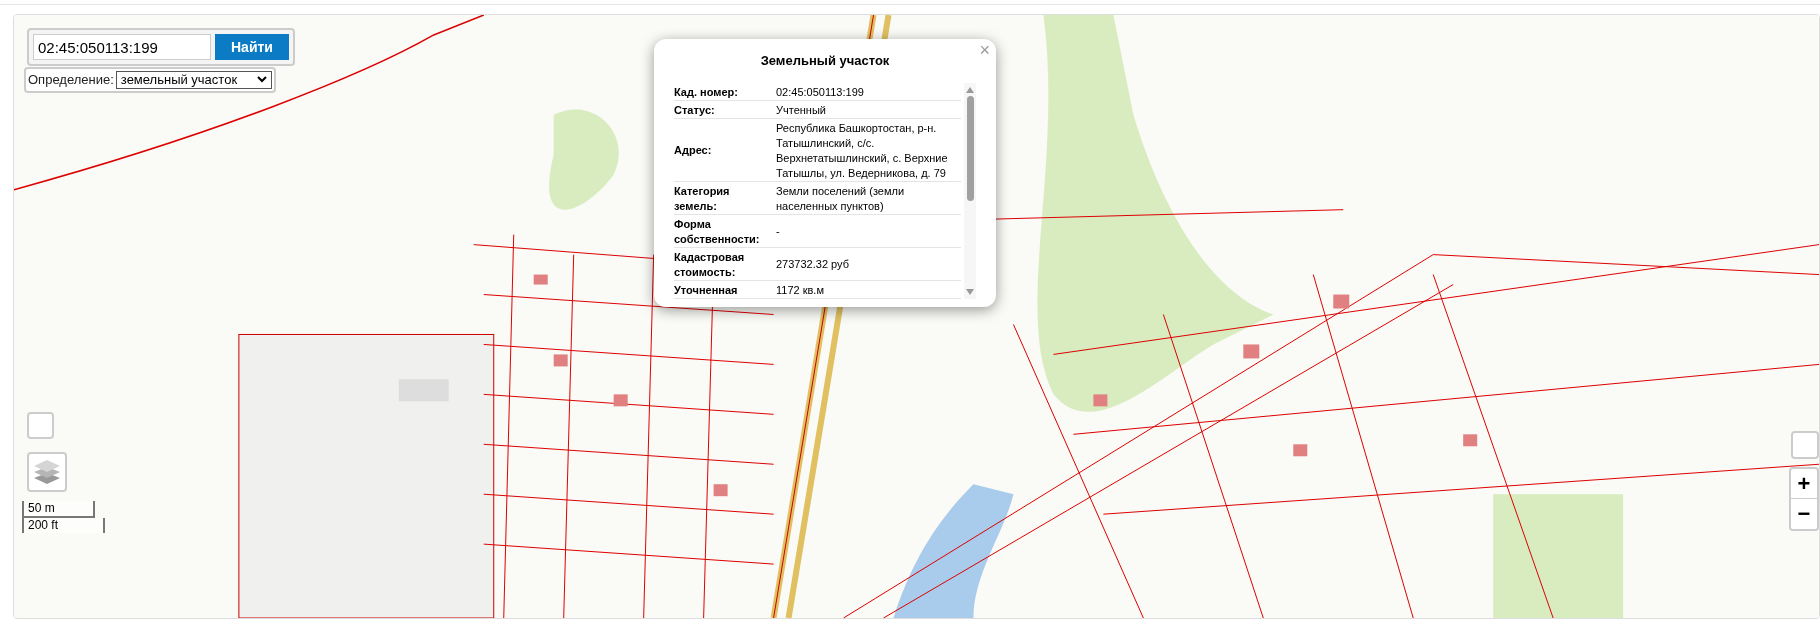  What do you see at coordinates (261, 80) in the screenshot?
I see `chevron-down-icon` at bounding box center [261, 80].